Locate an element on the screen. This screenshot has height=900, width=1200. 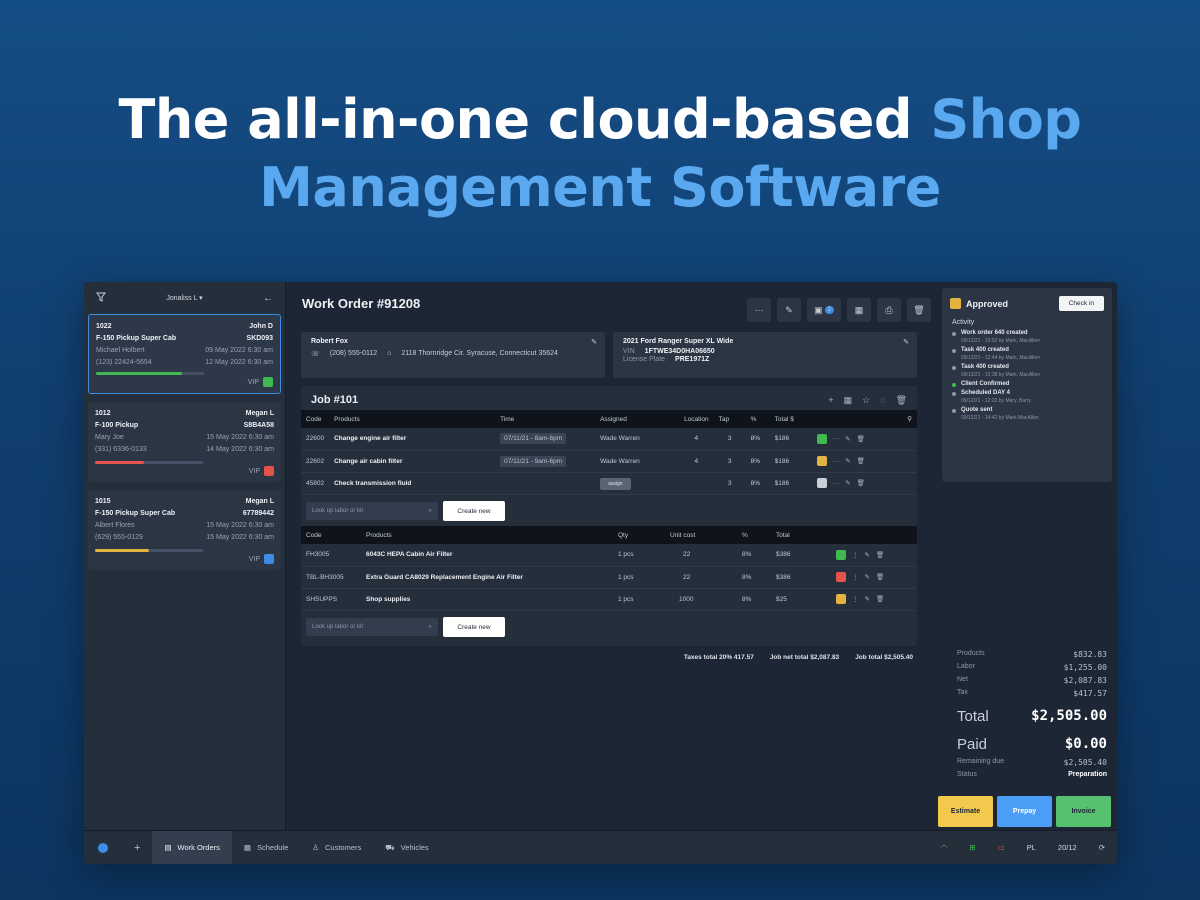
nav-schedule: ▦ Schedule is located at coordinates (266, 848).